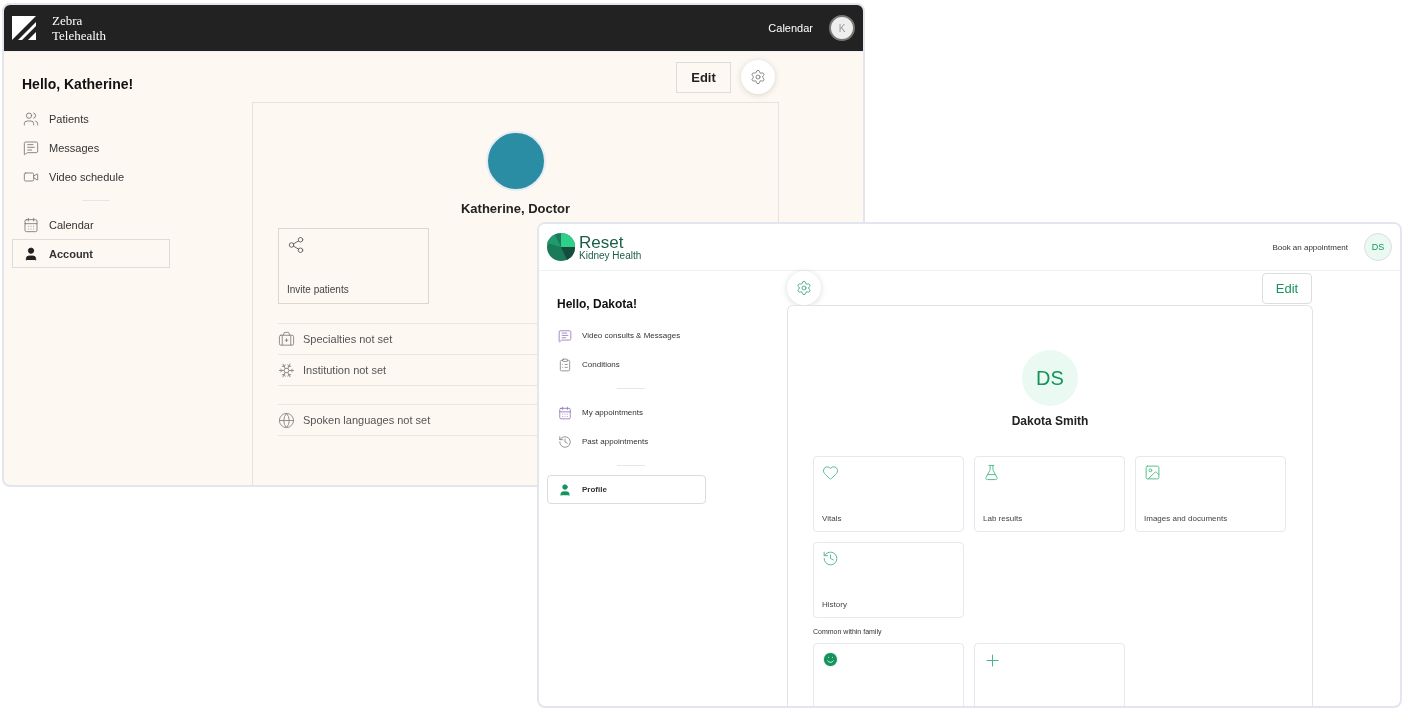 Image resolution: width=1402 pixels, height=708 pixels. What do you see at coordinates (1310, 247) in the screenshot?
I see `book-appointment-link: Book an appointment` at bounding box center [1310, 247].